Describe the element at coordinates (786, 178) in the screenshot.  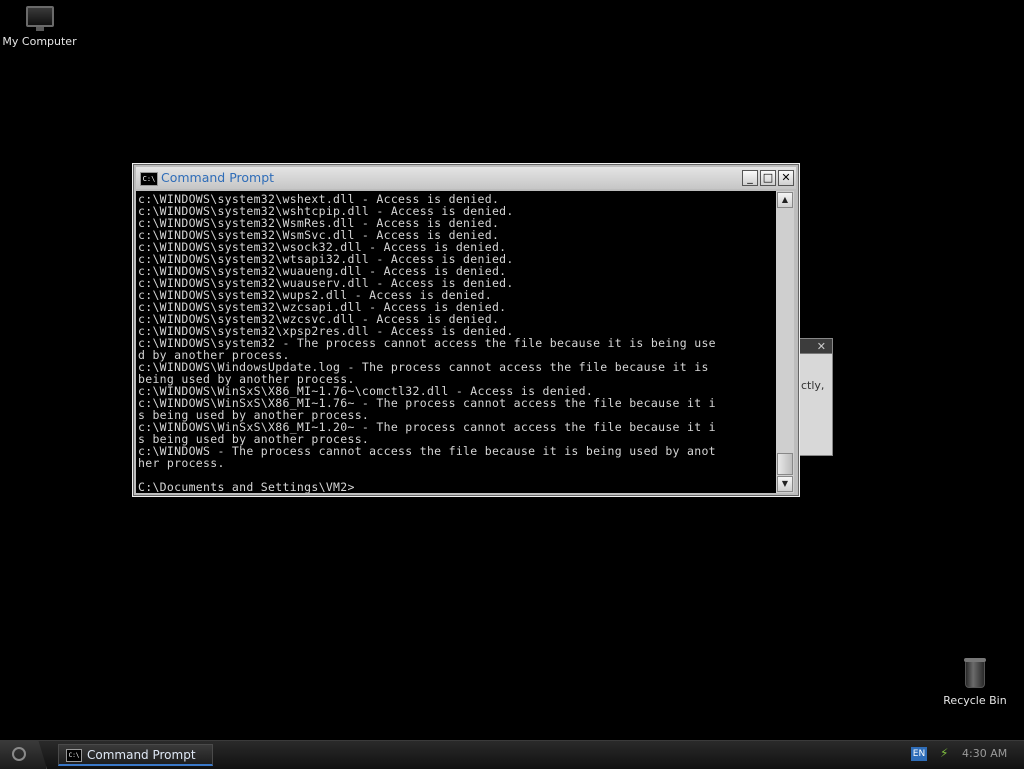
I see `close-button: ✕` at that location.